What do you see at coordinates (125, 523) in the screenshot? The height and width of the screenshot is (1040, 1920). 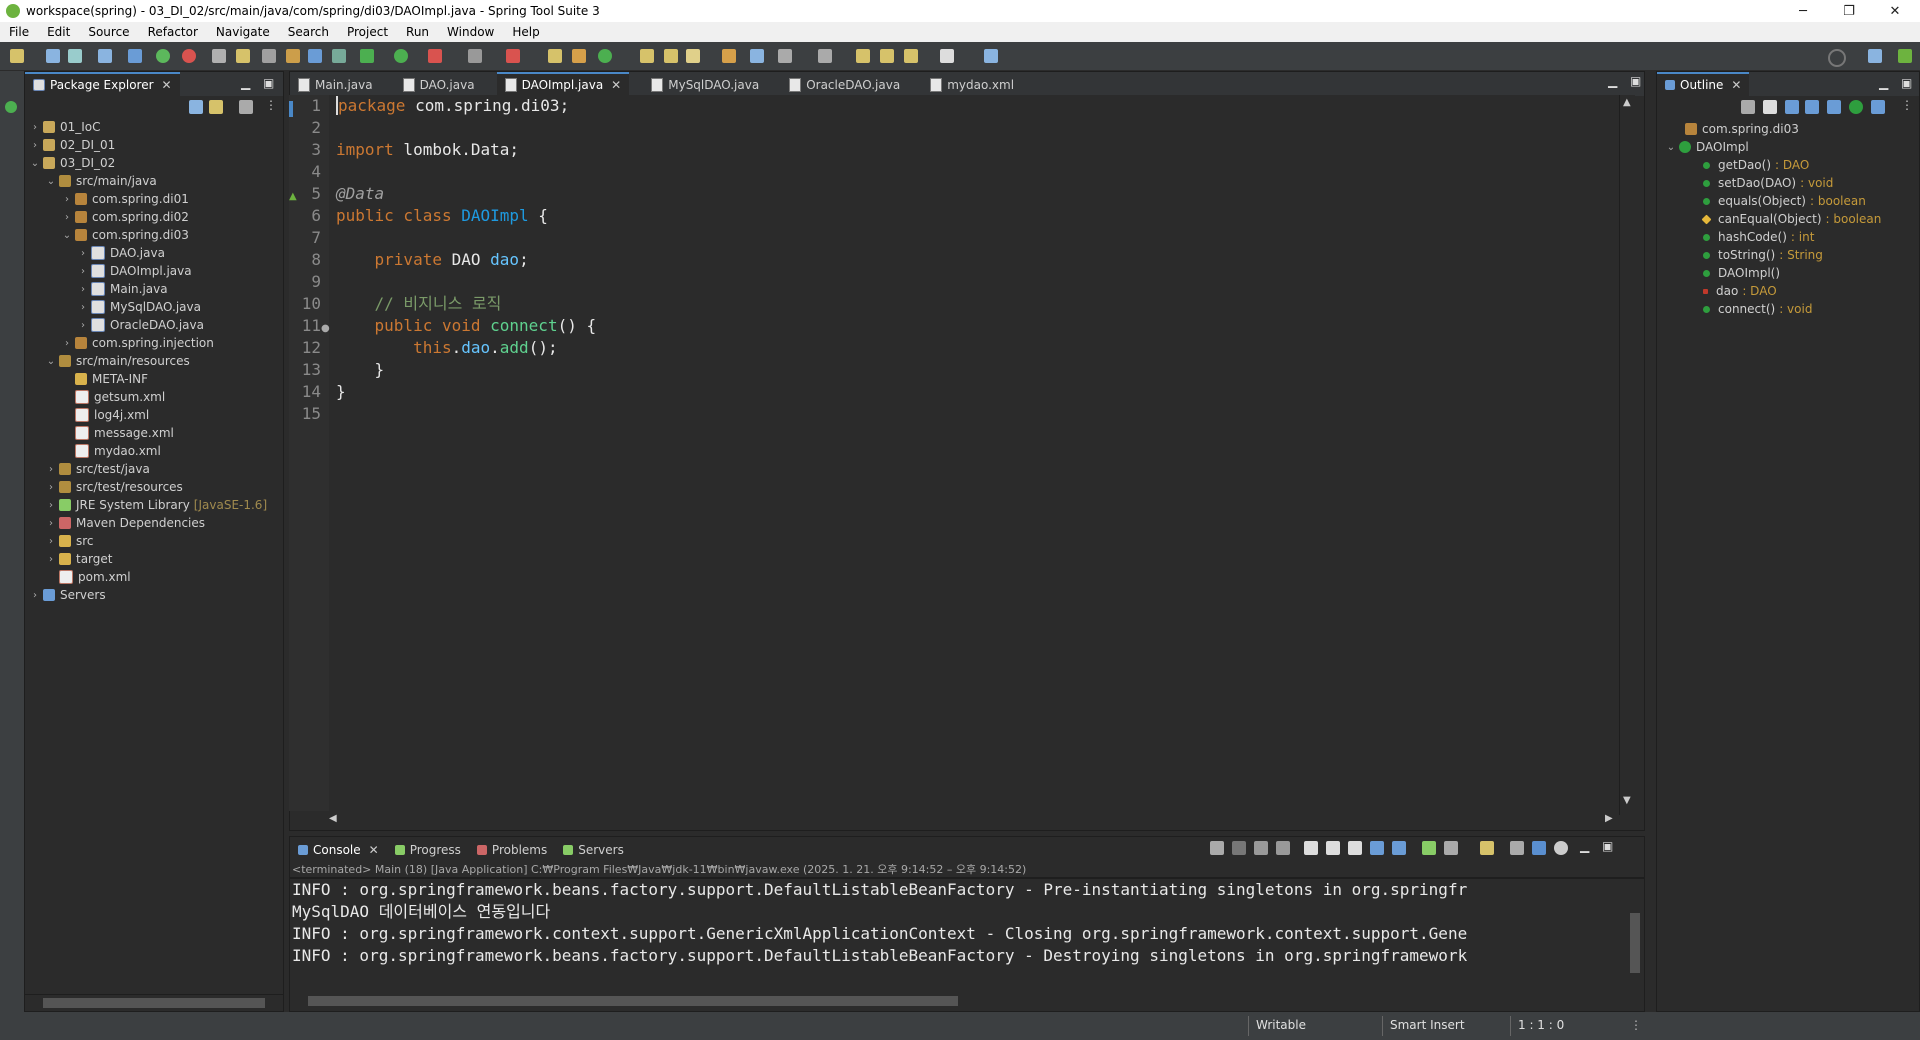 I see `tree-item: › Maven Dependencies` at bounding box center [125, 523].